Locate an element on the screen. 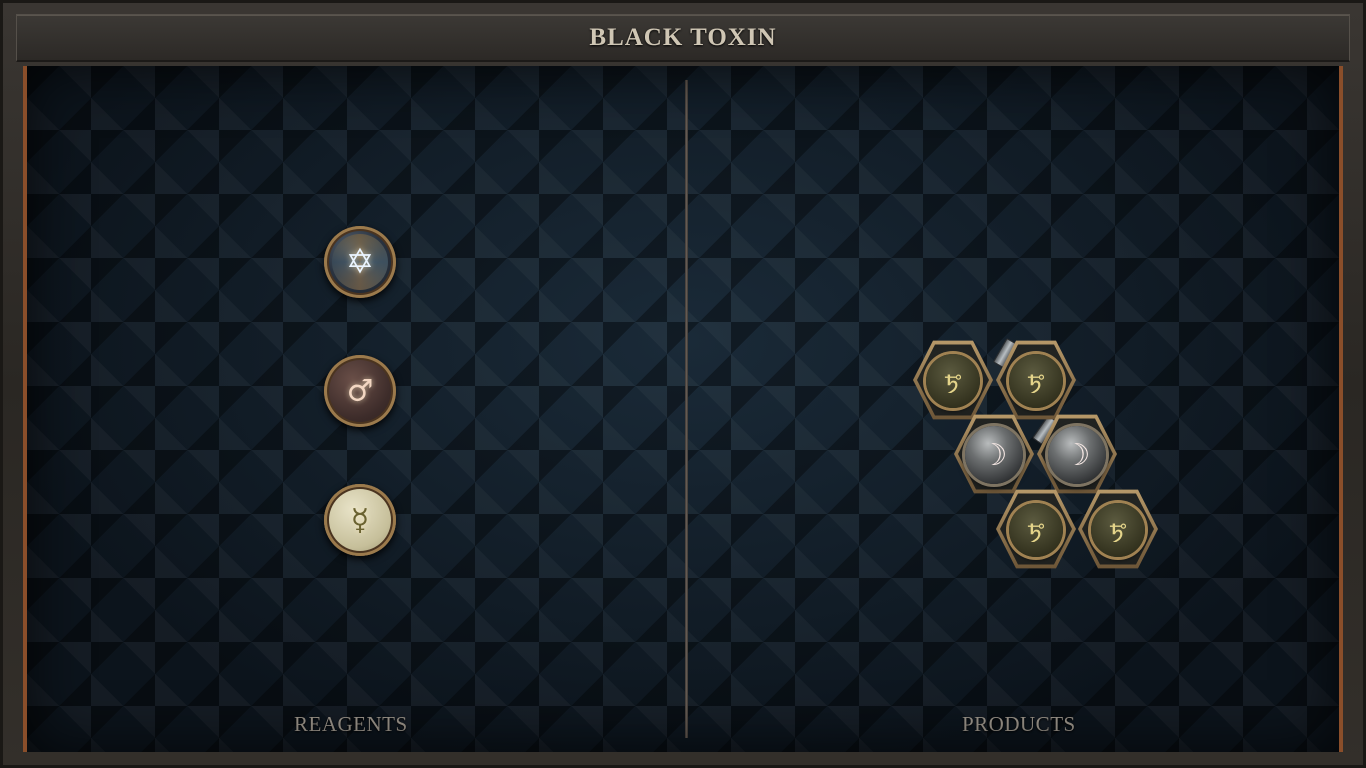  reagent-mars: ♂ is located at coordinates (360, 391).